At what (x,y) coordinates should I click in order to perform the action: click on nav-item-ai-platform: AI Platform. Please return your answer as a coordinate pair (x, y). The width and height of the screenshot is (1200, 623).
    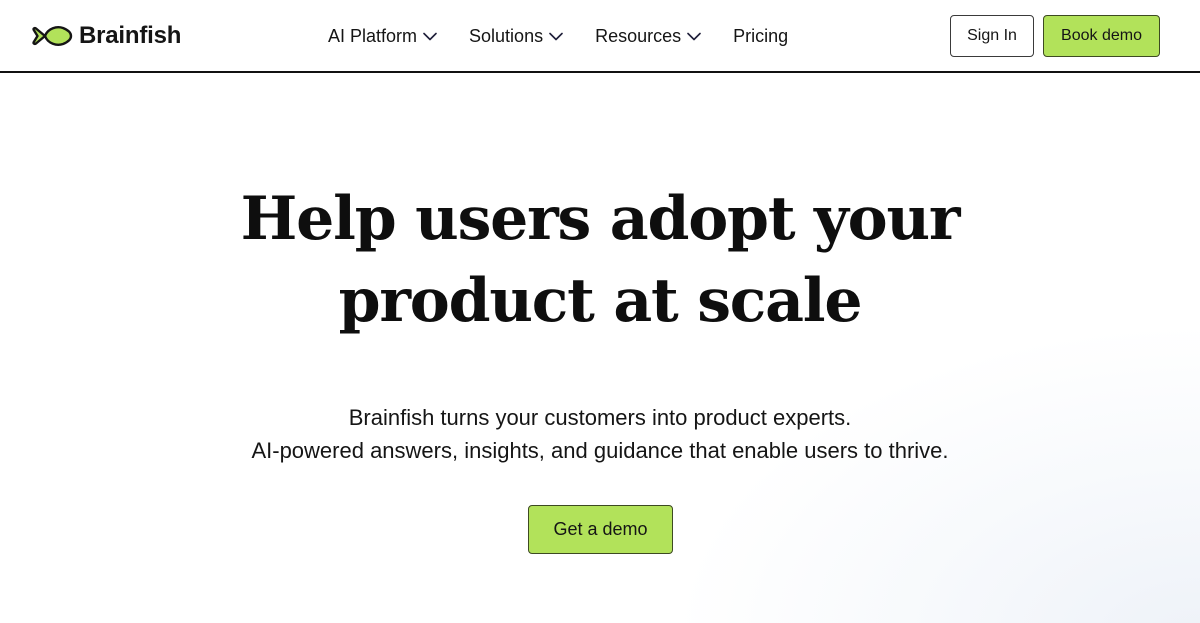
    Looking at the image, I should click on (382, 36).